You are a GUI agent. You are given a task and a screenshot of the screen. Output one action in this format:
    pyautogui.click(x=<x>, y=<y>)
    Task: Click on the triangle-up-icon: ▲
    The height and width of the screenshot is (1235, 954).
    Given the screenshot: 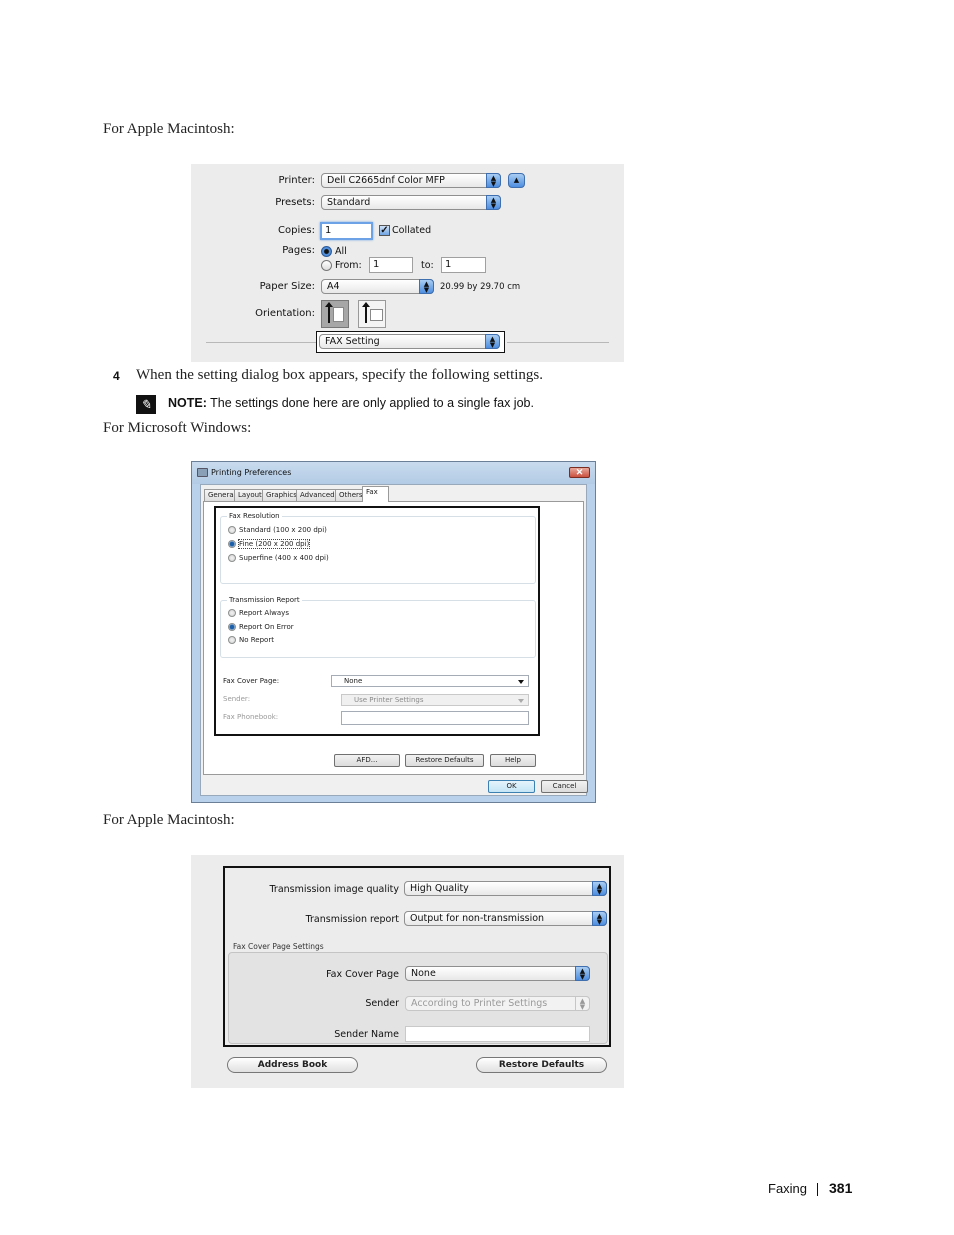 What is the action you would take?
    pyautogui.click(x=516, y=180)
    